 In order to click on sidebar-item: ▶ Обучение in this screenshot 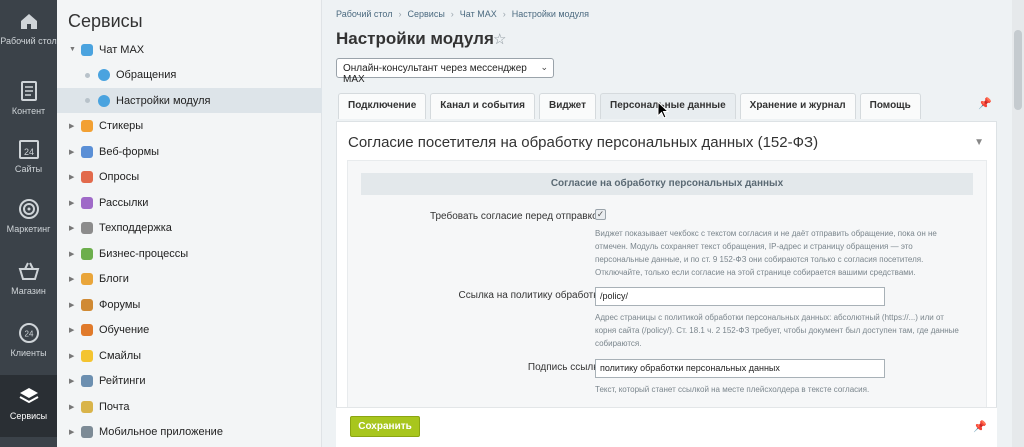, I will do `click(189, 330)`.